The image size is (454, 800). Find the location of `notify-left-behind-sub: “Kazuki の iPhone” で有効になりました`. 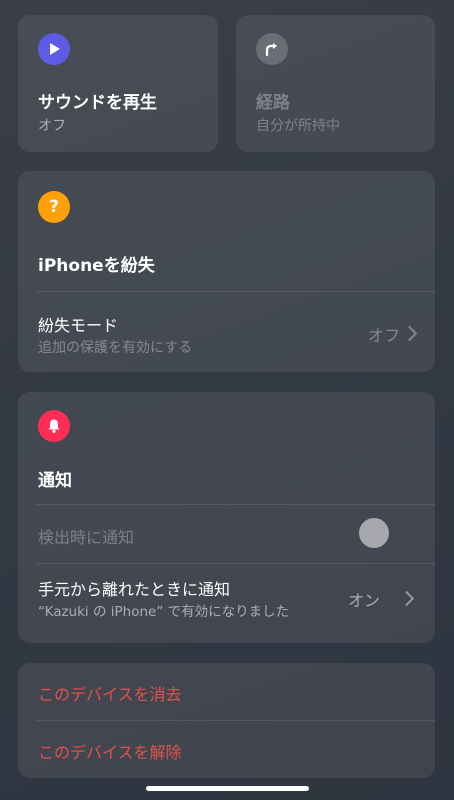

notify-left-behind-sub: “Kazuki の iPhone” で有効になりました is located at coordinates (164, 612).